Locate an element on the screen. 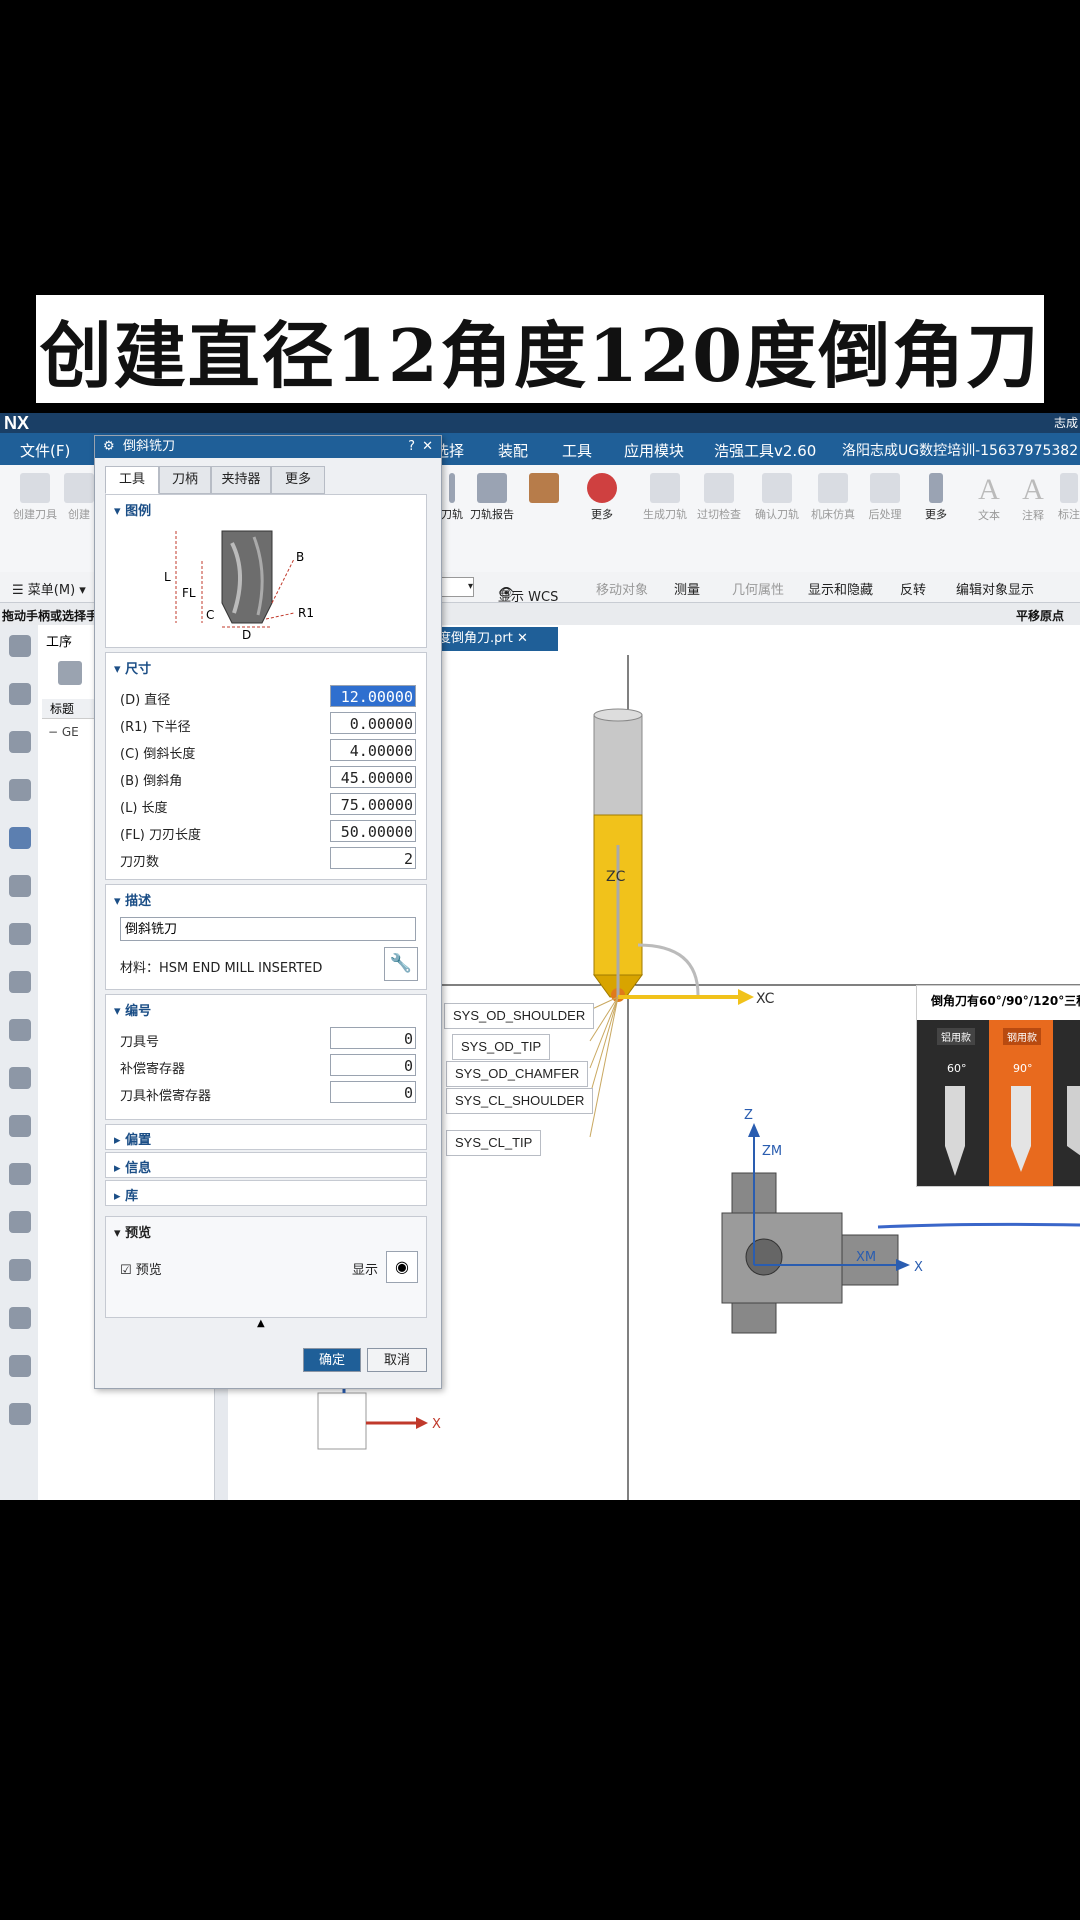  diameter-input: 12.00000 is located at coordinates (373, 696).